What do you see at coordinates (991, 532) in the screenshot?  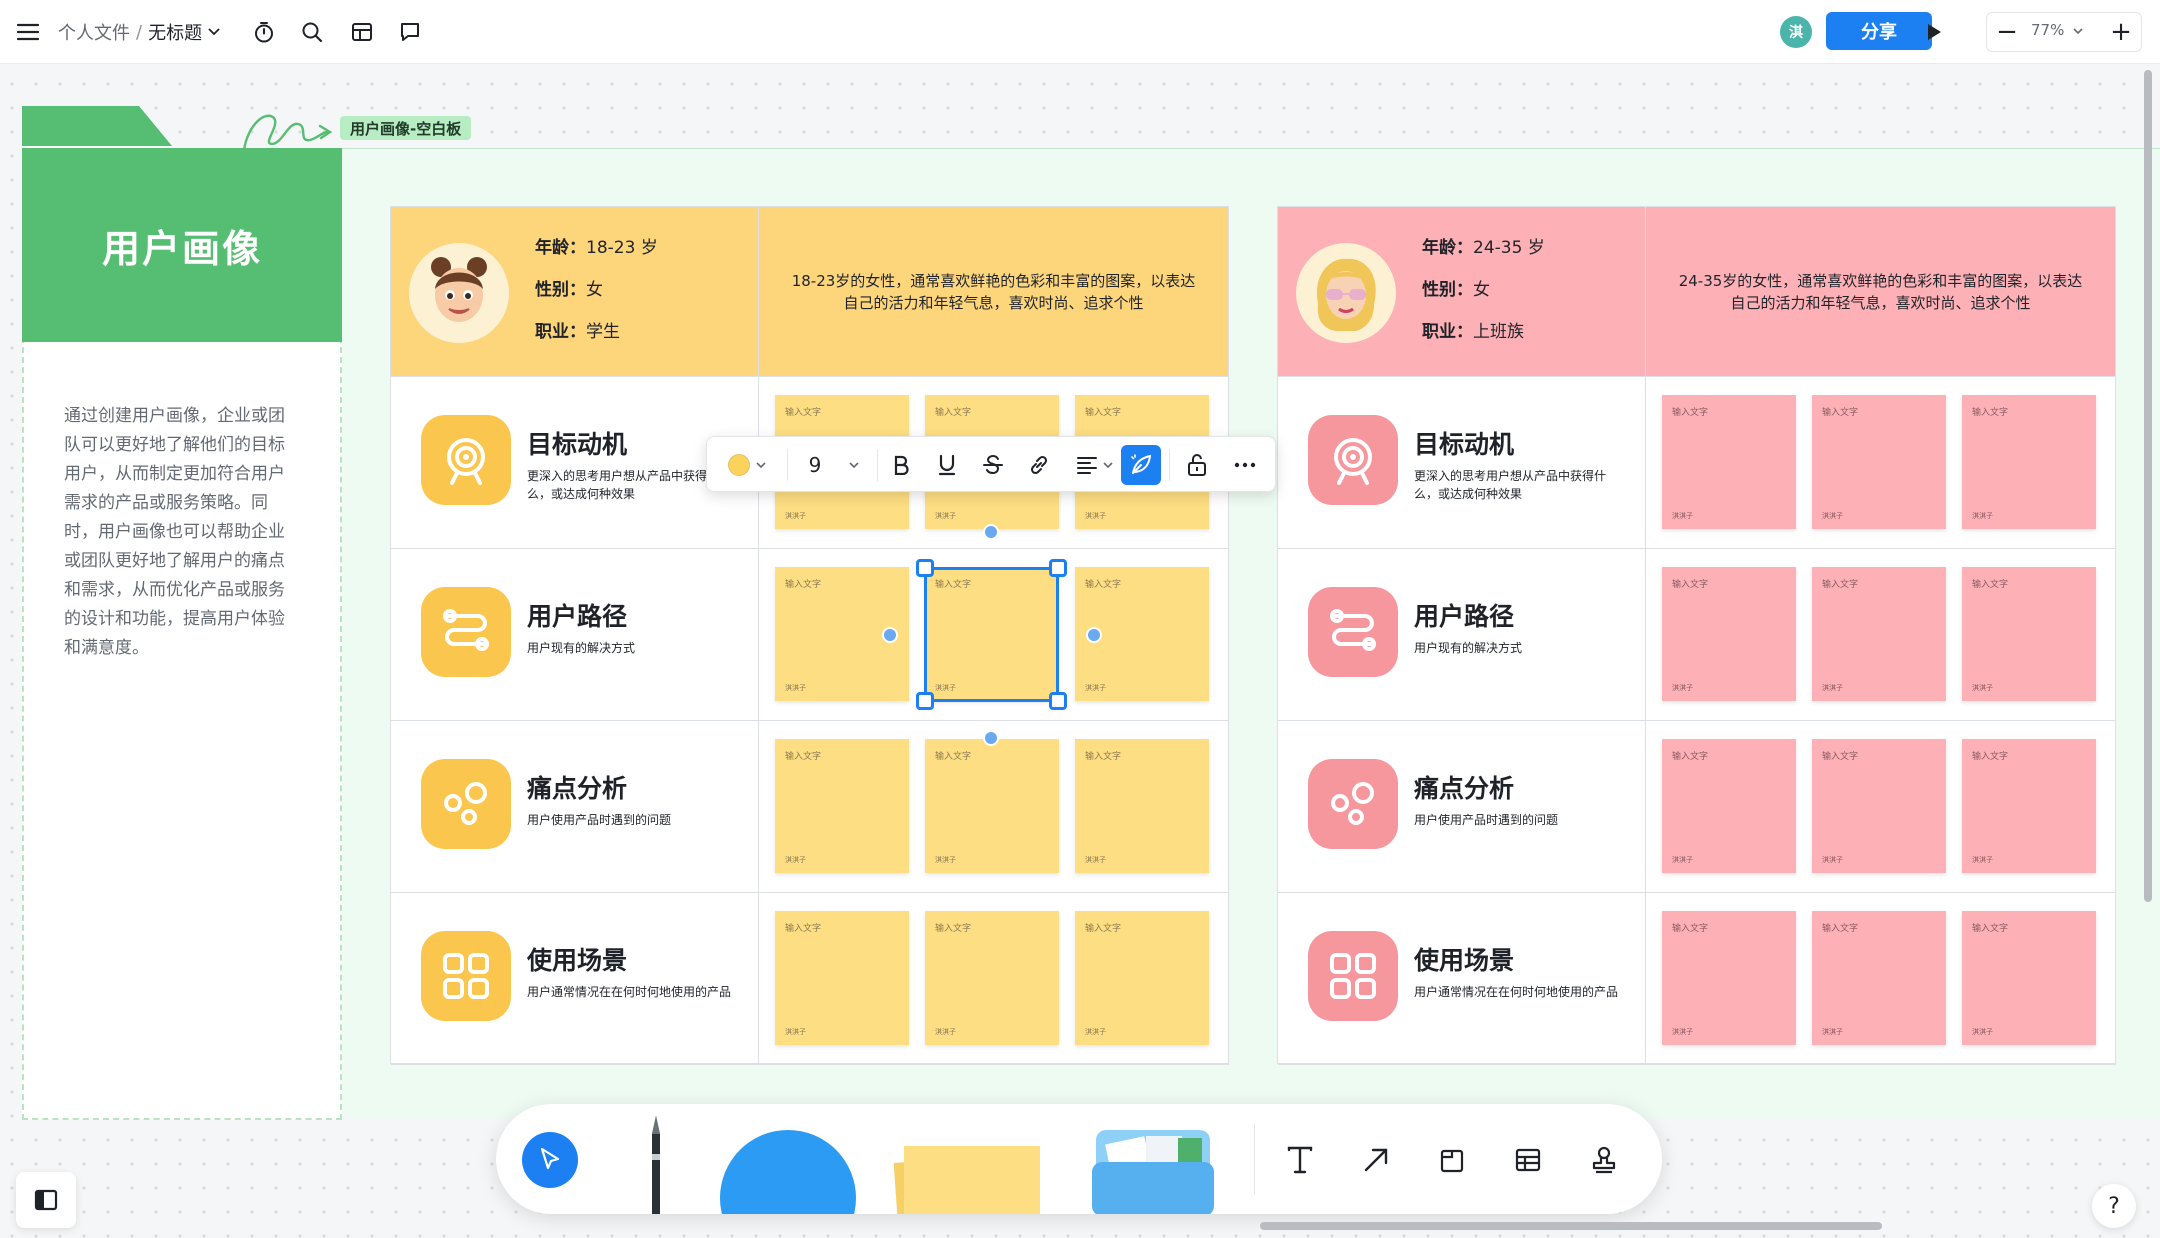 I see `connector-point-top` at bounding box center [991, 532].